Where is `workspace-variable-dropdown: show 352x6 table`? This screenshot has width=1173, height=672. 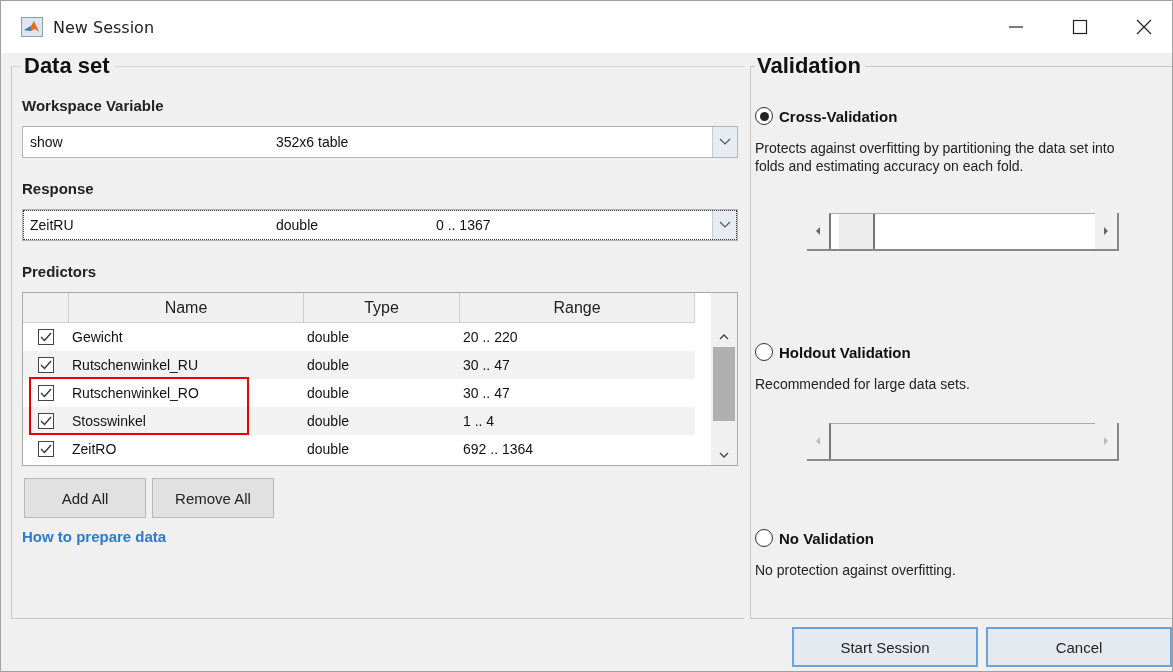 workspace-variable-dropdown: show 352x6 table is located at coordinates (380, 142).